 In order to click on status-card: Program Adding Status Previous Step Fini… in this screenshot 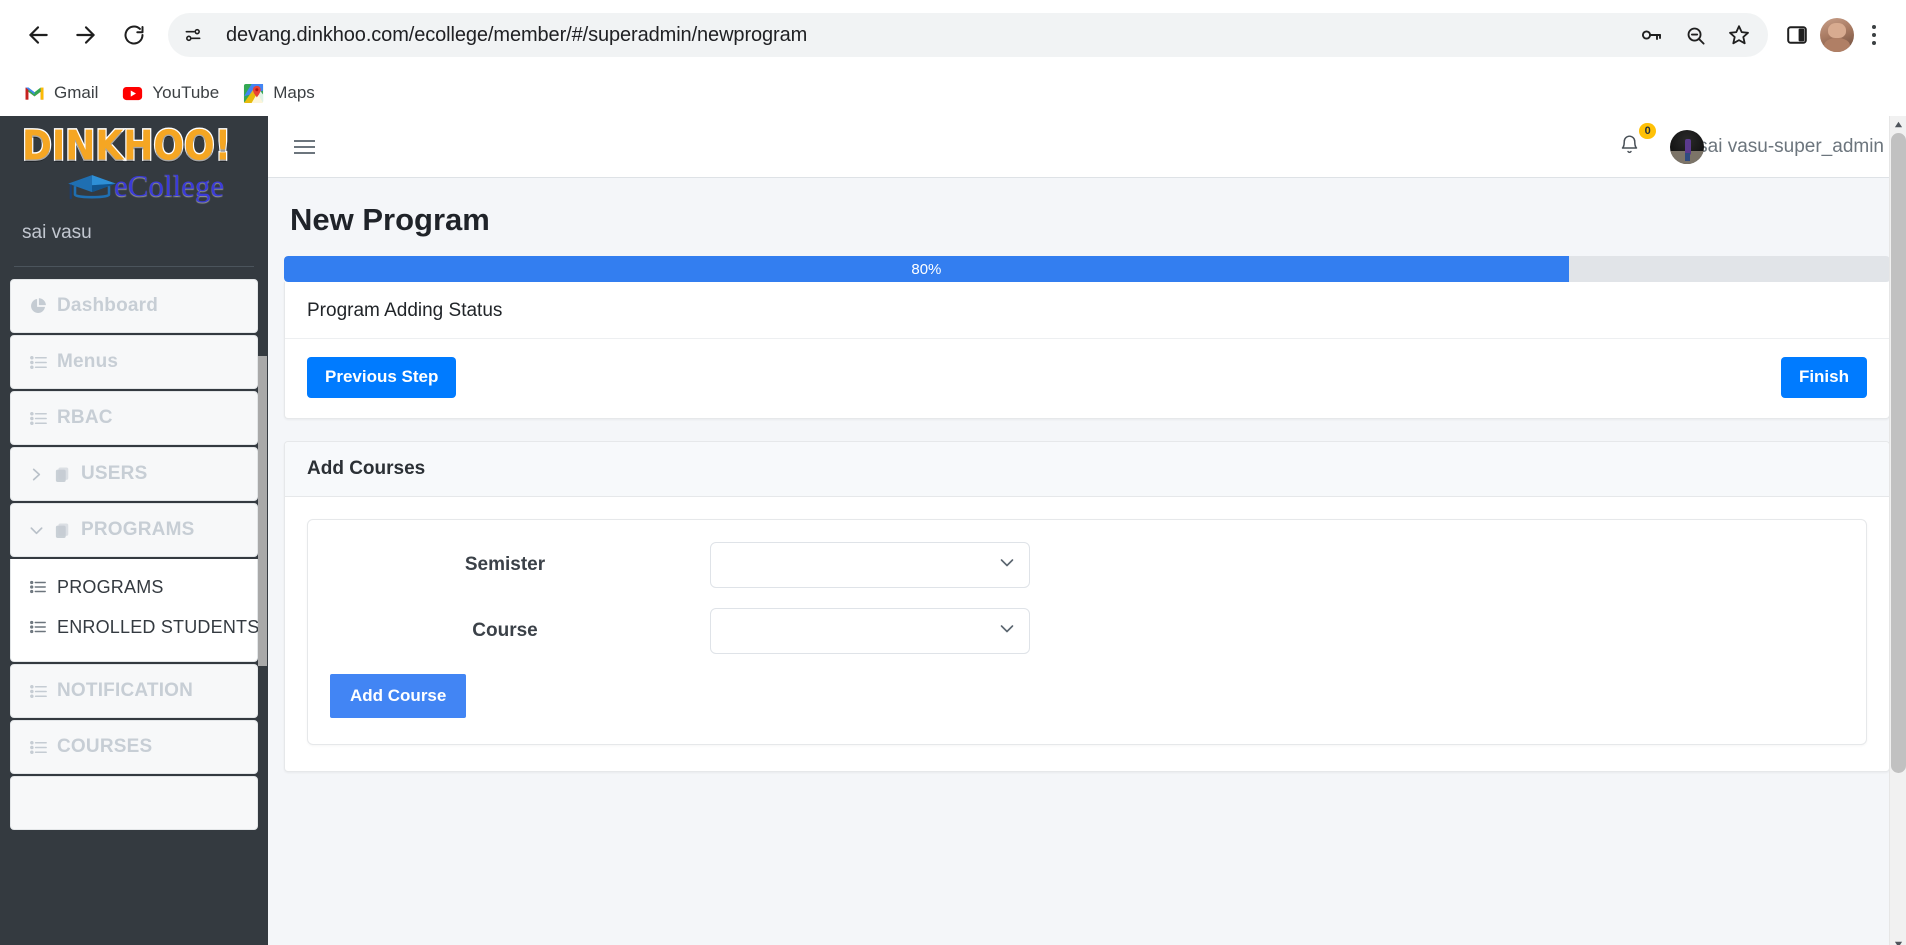, I will do `click(1087, 350)`.